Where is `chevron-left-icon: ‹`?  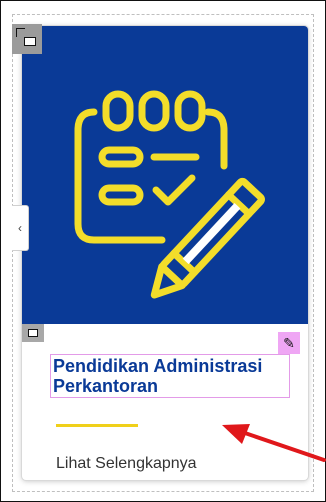
chevron-left-icon: ‹ is located at coordinates (20, 228).